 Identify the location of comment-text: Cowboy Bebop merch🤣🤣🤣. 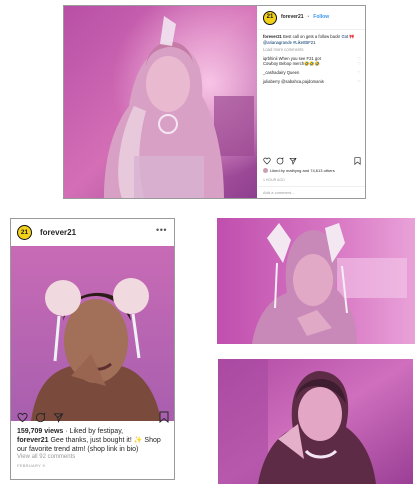
(291, 64).